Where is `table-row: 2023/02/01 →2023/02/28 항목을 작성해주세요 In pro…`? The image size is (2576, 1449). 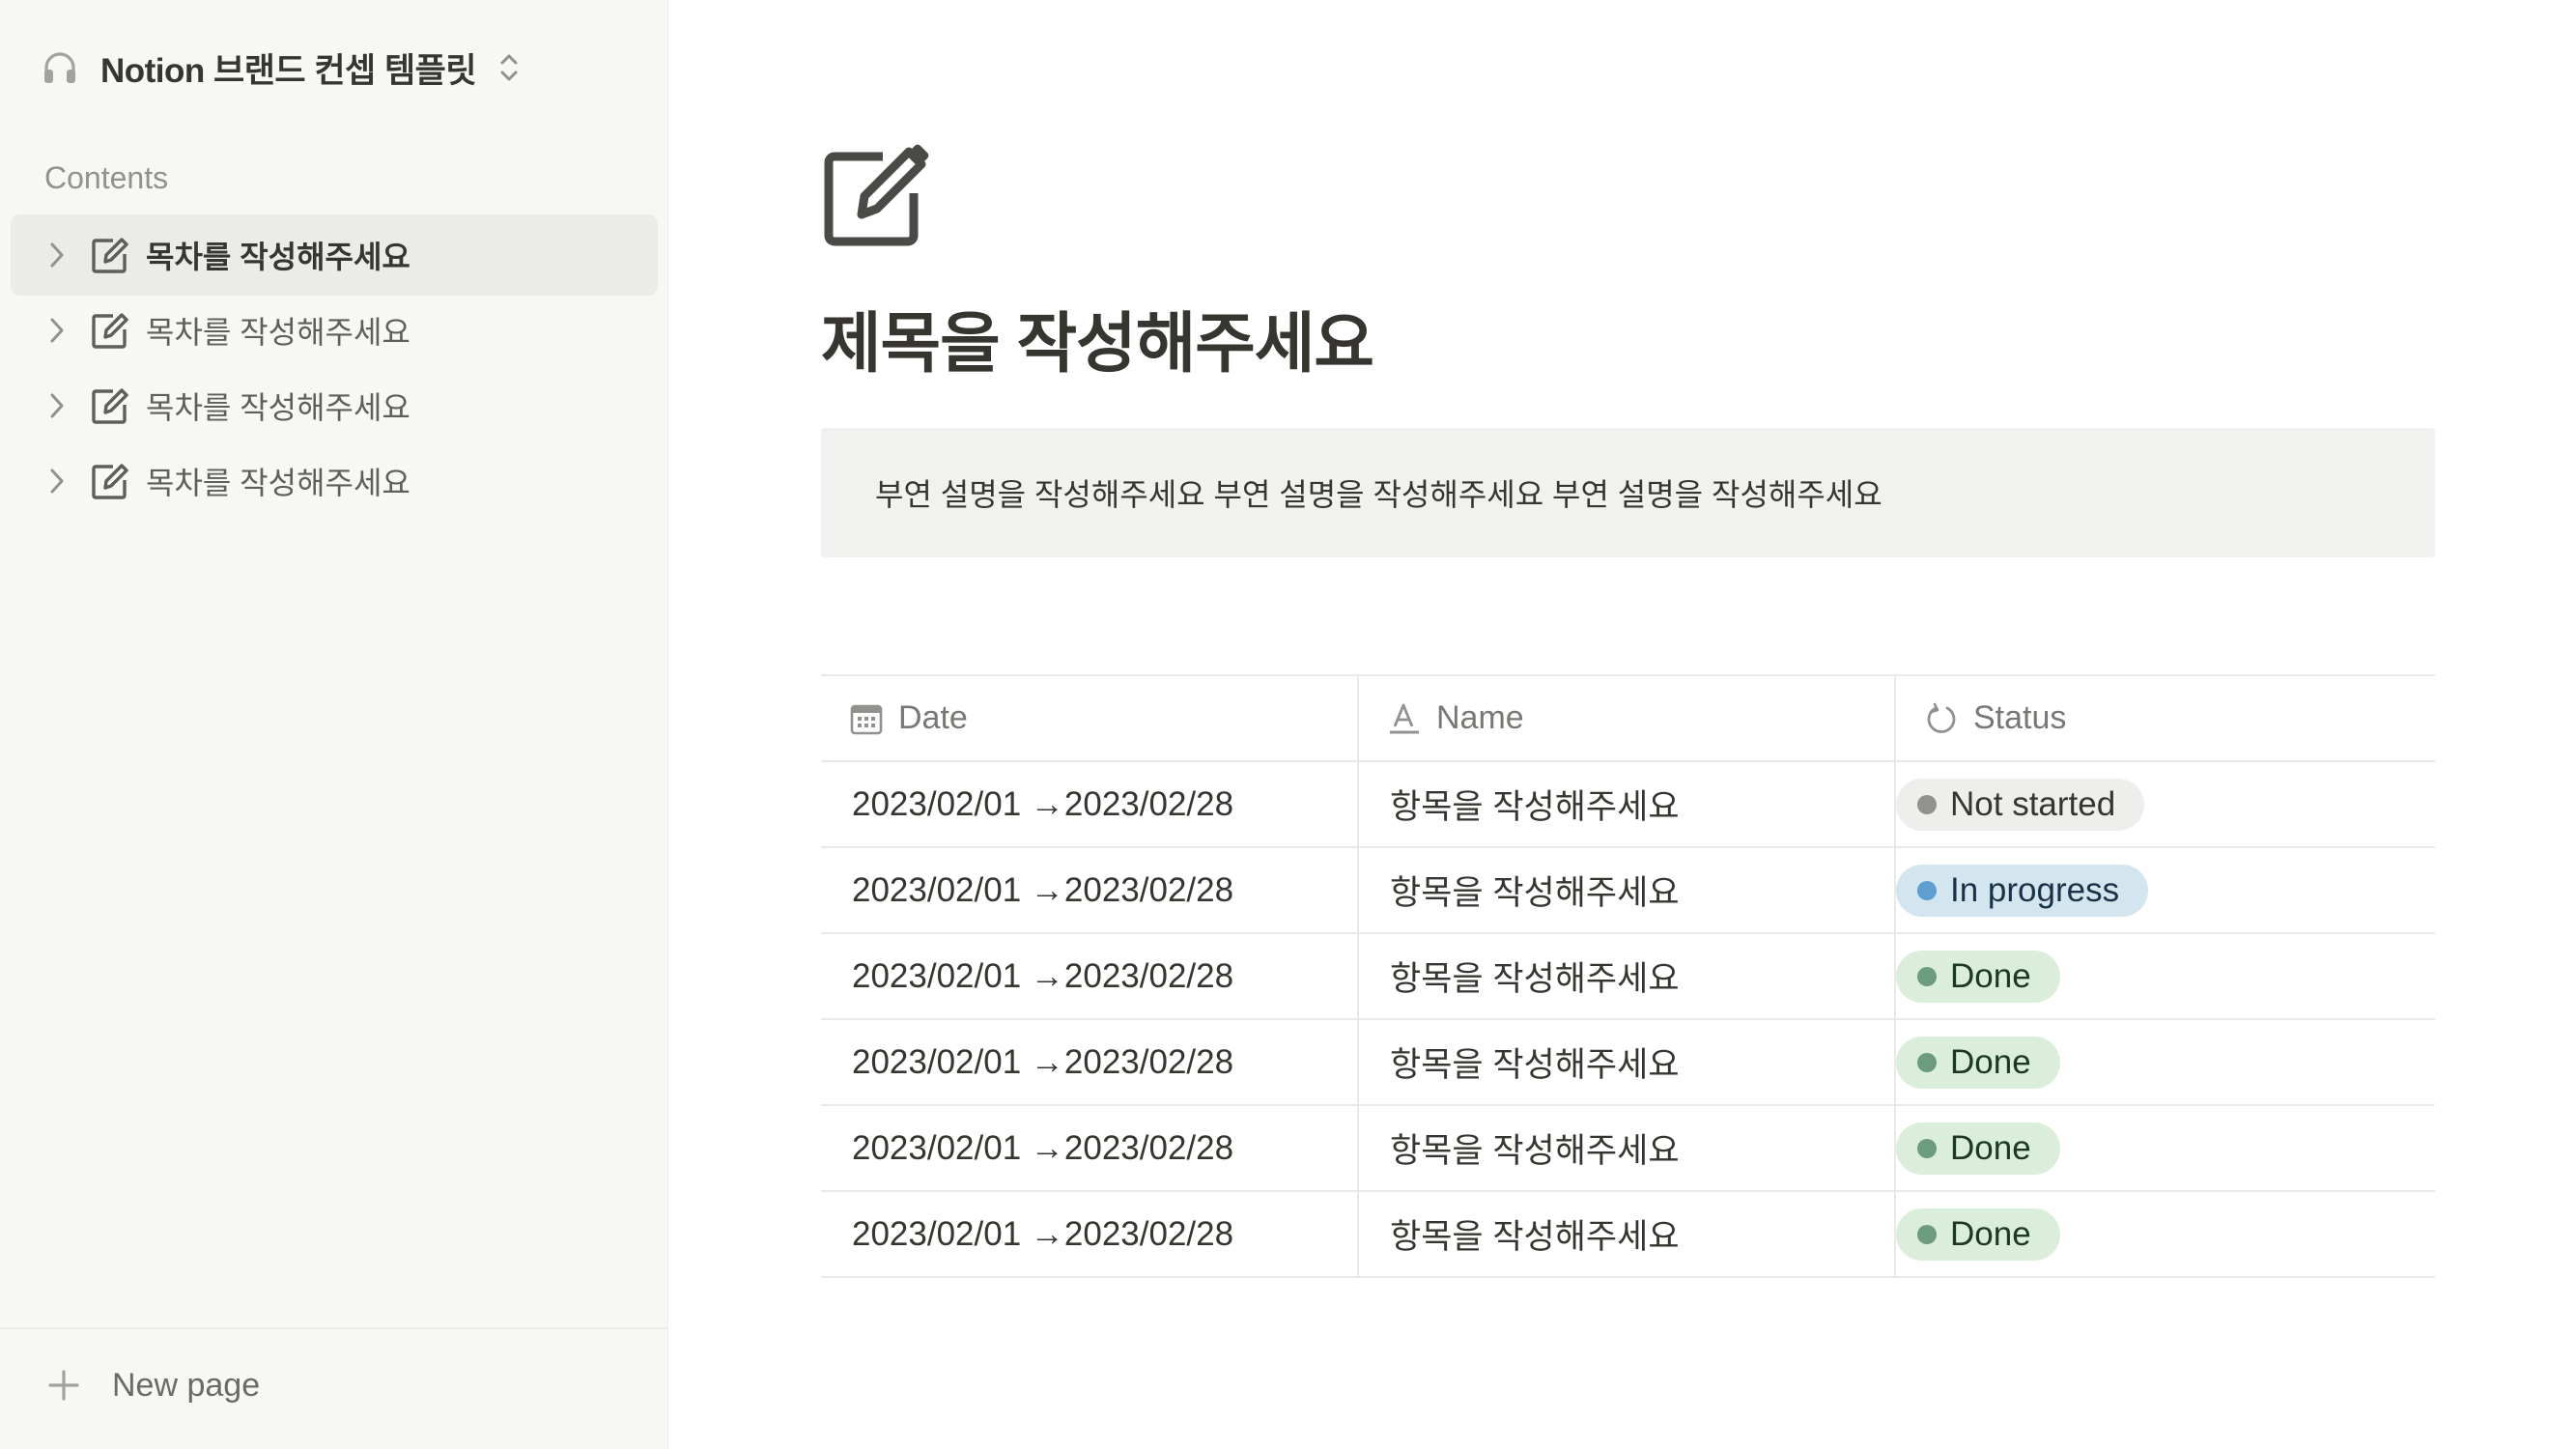 table-row: 2023/02/01 →2023/02/28 항목을 작성해주세요 In pro… is located at coordinates (1628, 890).